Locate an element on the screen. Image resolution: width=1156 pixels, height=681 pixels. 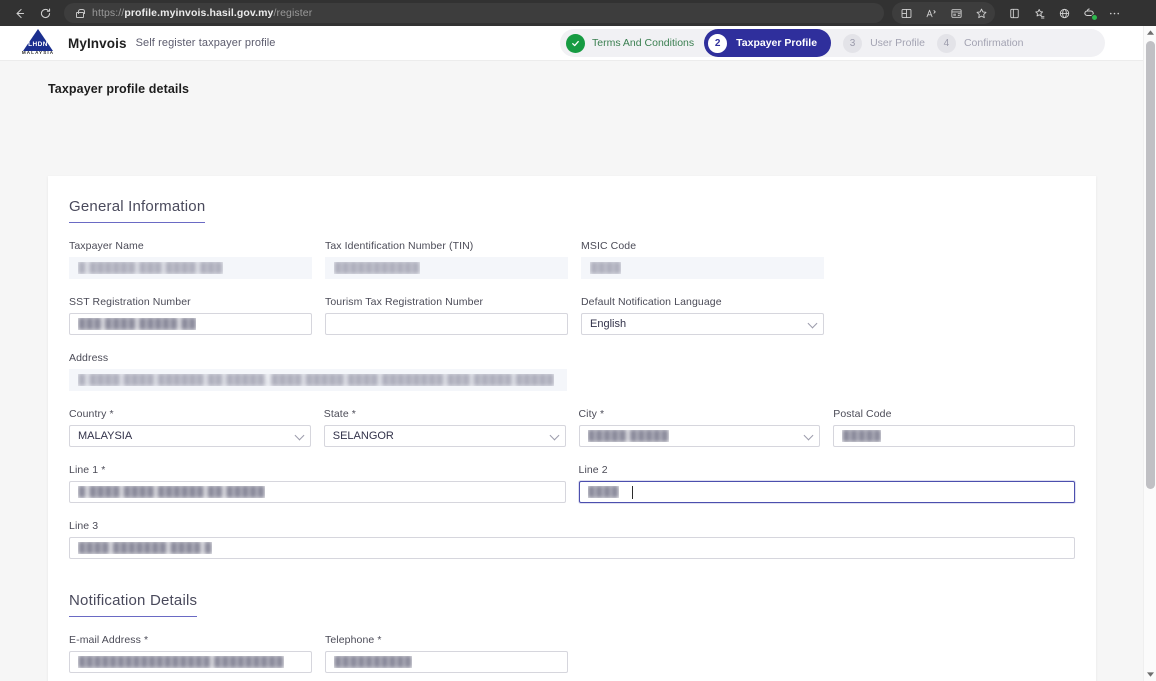
line-3-input: ████ ███████ ████ █ is located at coordinates (572, 548).